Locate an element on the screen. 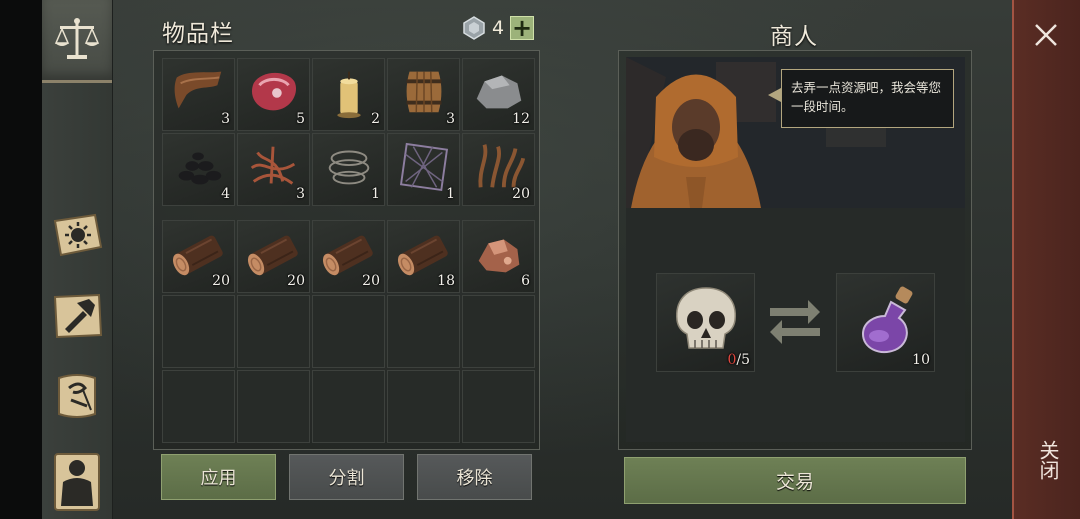  sidebar-item-crafting is located at coordinates (77, 316).